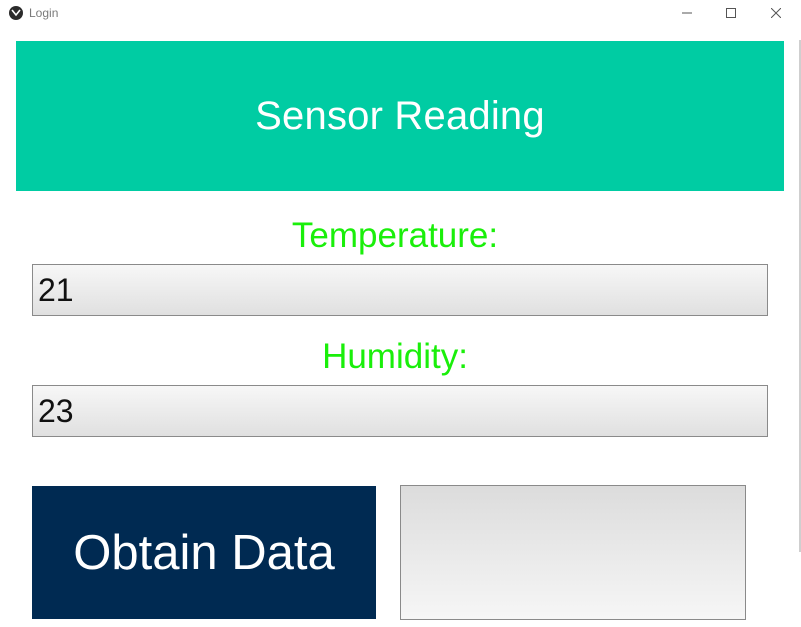 The height and width of the screenshot is (627, 801). I want to click on close-icon, so click(776, 14).